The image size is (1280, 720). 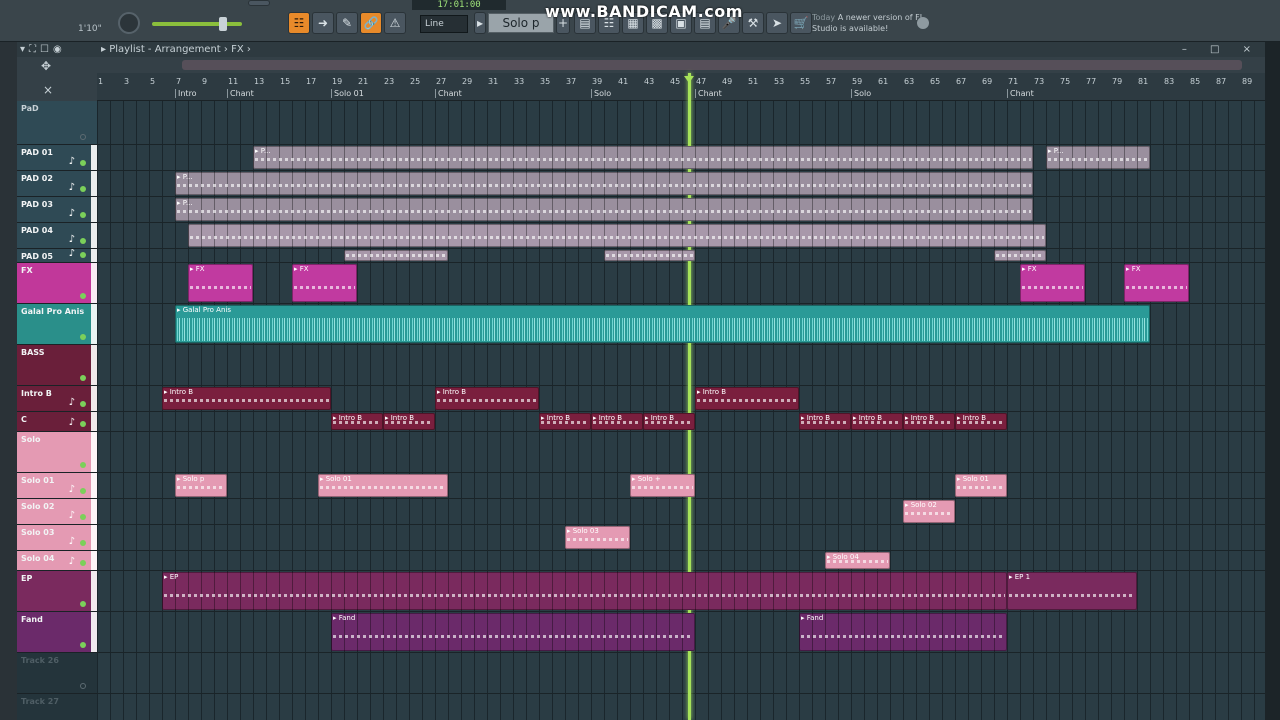 What do you see at coordinates (323, 23) in the screenshot?
I see `arrow-right-icon: ➜` at bounding box center [323, 23].